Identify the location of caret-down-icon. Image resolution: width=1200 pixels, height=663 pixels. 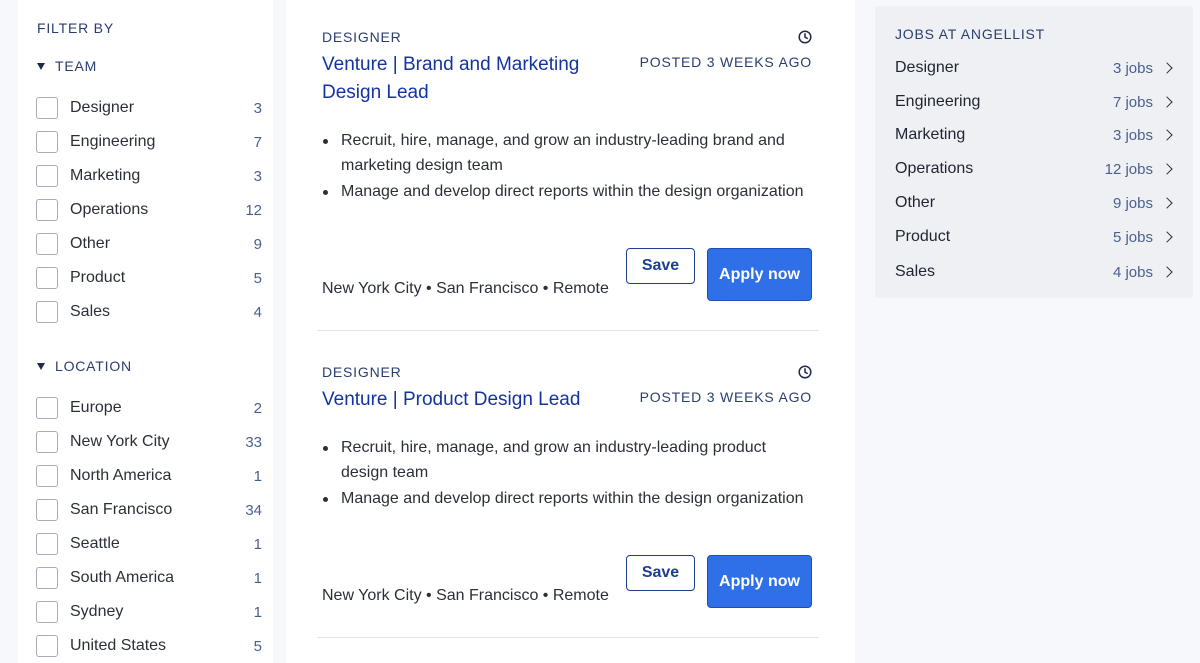
(41, 66).